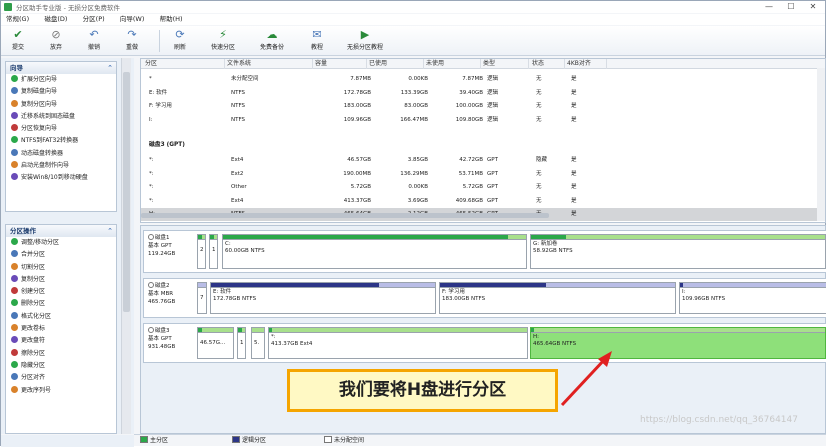  What do you see at coordinates (791, 7) in the screenshot?
I see `maximize-button: ☐` at bounding box center [791, 7].